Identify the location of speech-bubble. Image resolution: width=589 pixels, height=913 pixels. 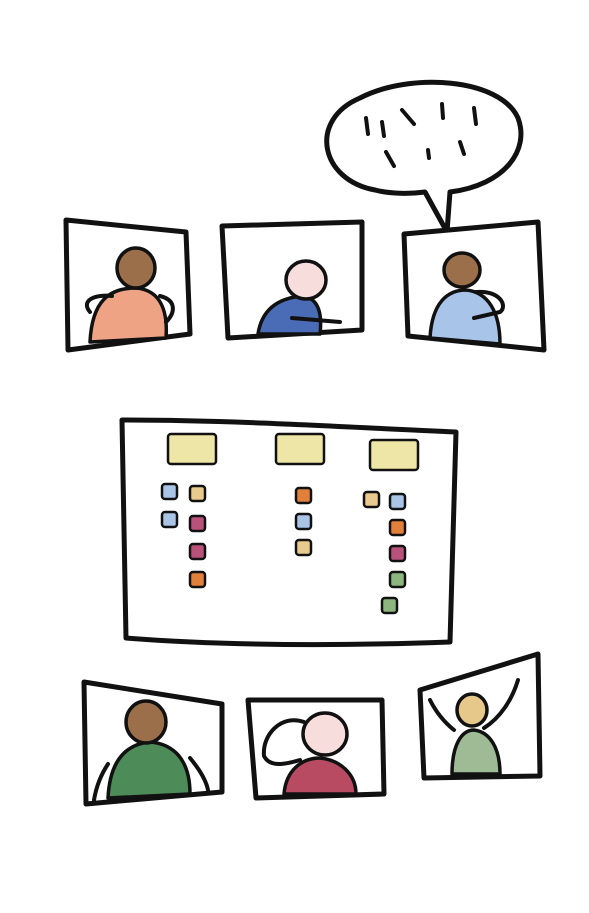
(424, 157).